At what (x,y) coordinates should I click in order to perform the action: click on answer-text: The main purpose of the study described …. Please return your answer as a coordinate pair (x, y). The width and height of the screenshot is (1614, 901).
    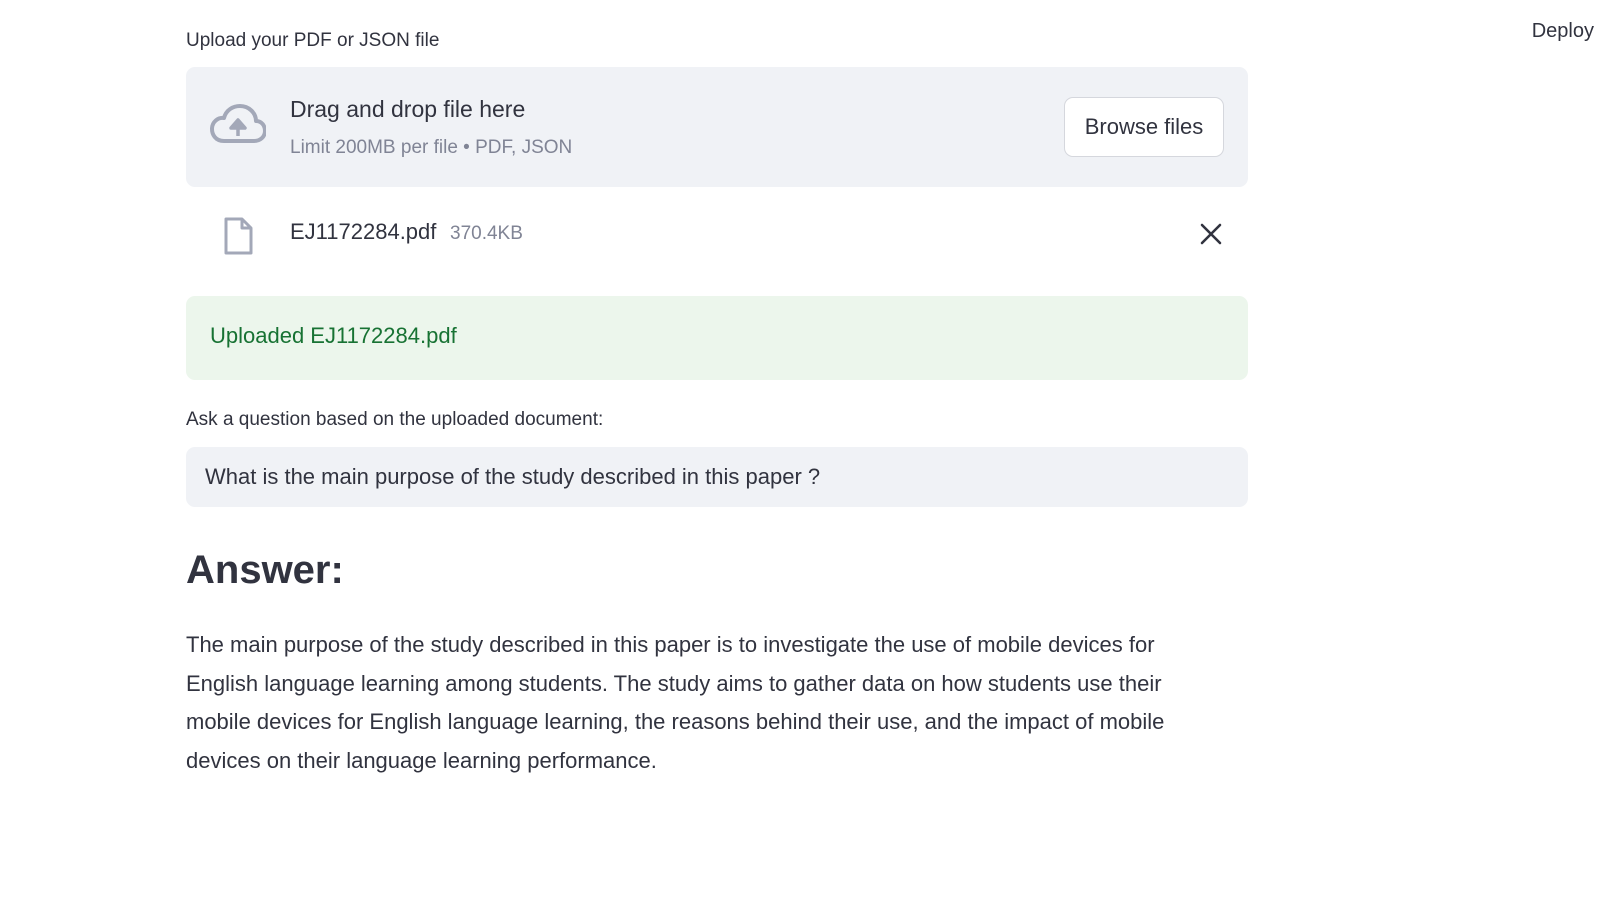
    Looking at the image, I should click on (675, 702).